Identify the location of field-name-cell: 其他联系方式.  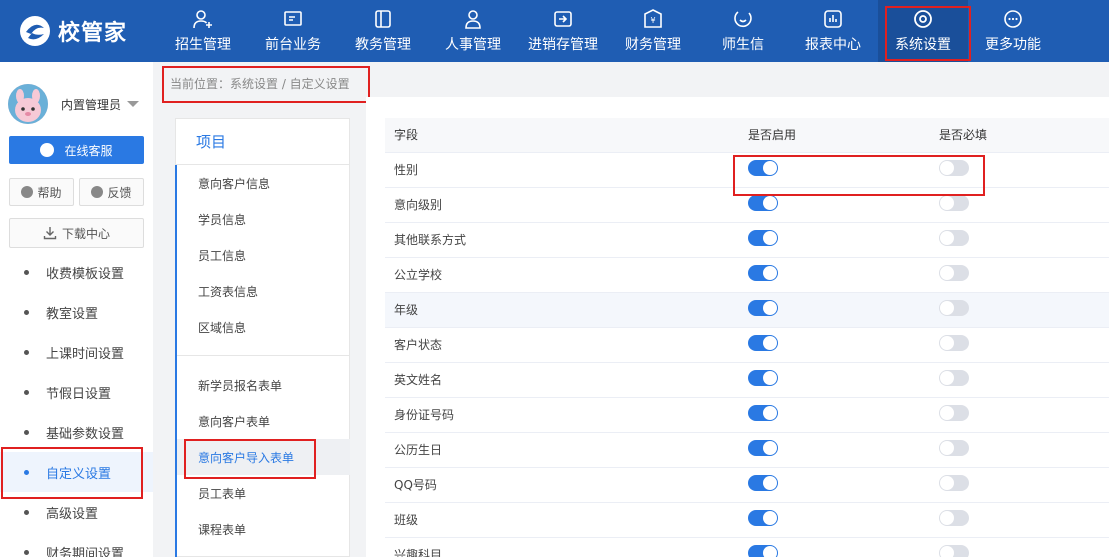
(566, 240).